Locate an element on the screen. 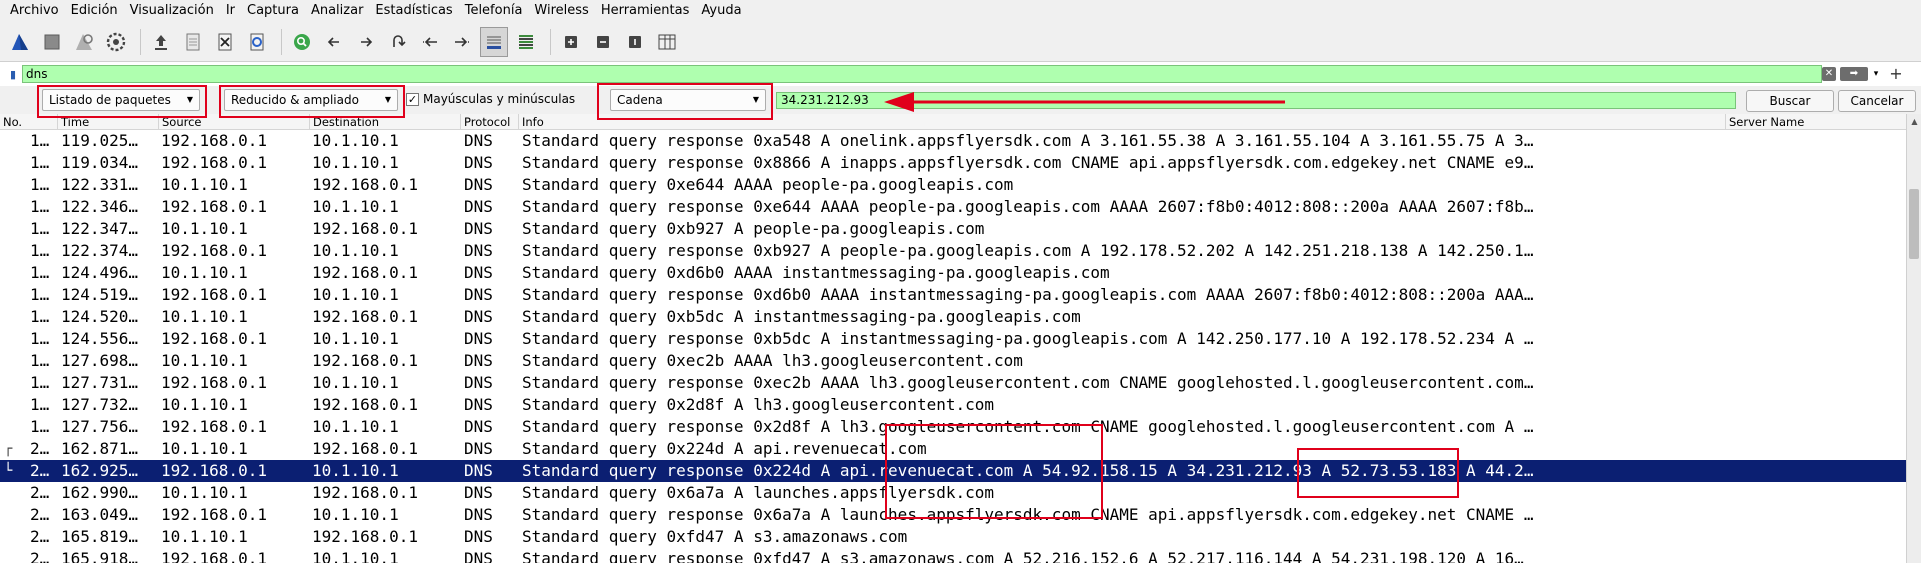 The height and width of the screenshot is (563, 1921). menu-item-10: Ayuda is located at coordinates (721, 11).